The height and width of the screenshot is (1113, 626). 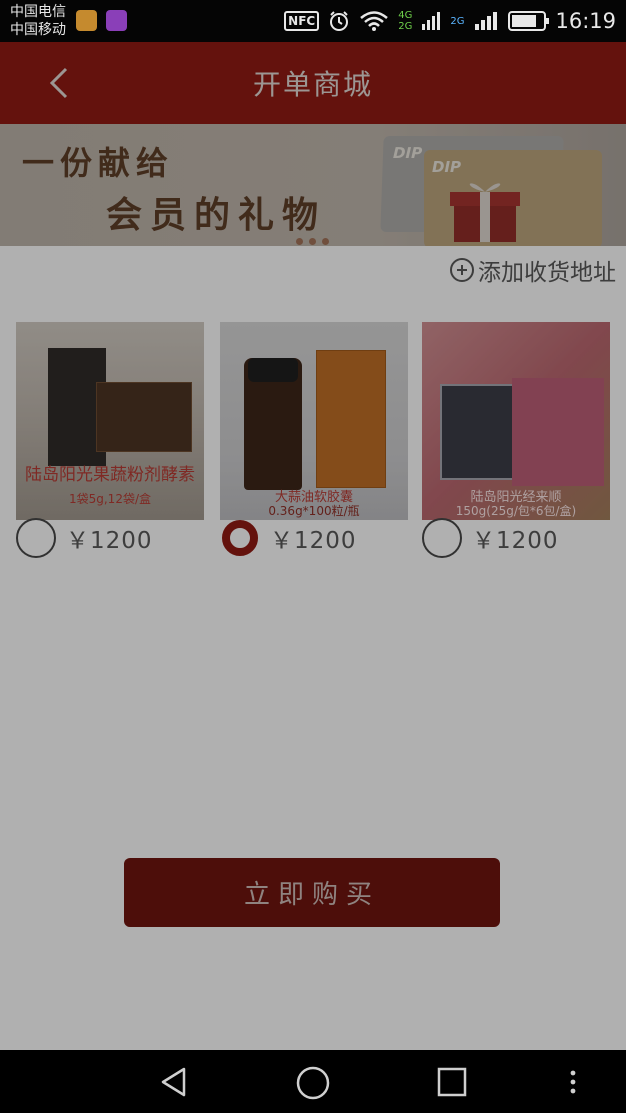 What do you see at coordinates (558, 432) in the screenshot?
I see `product-box-pink` at bounding box center [558, 432].